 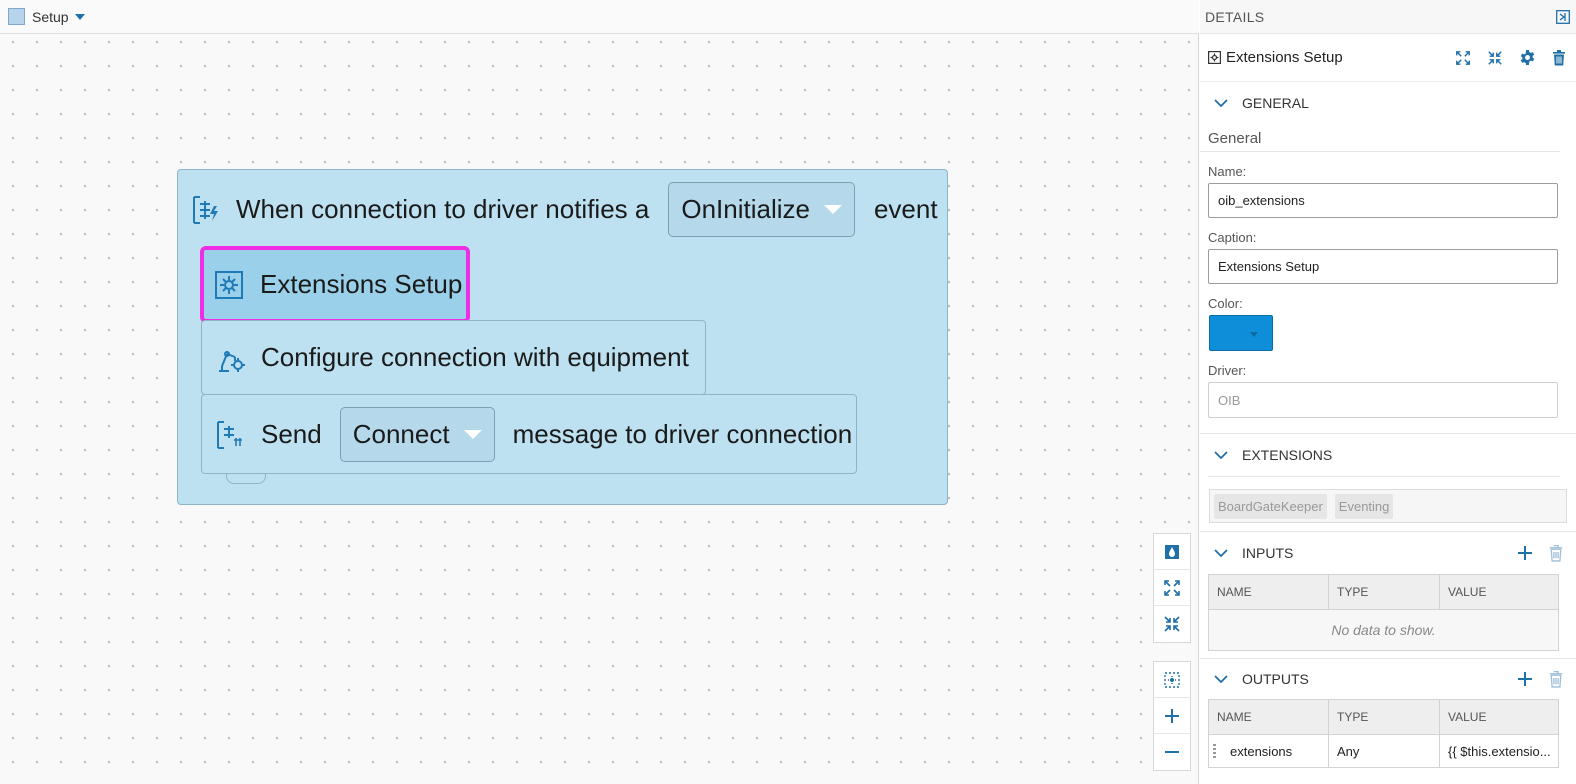 I want to click on settings-button, so click(x=1527, y=58).